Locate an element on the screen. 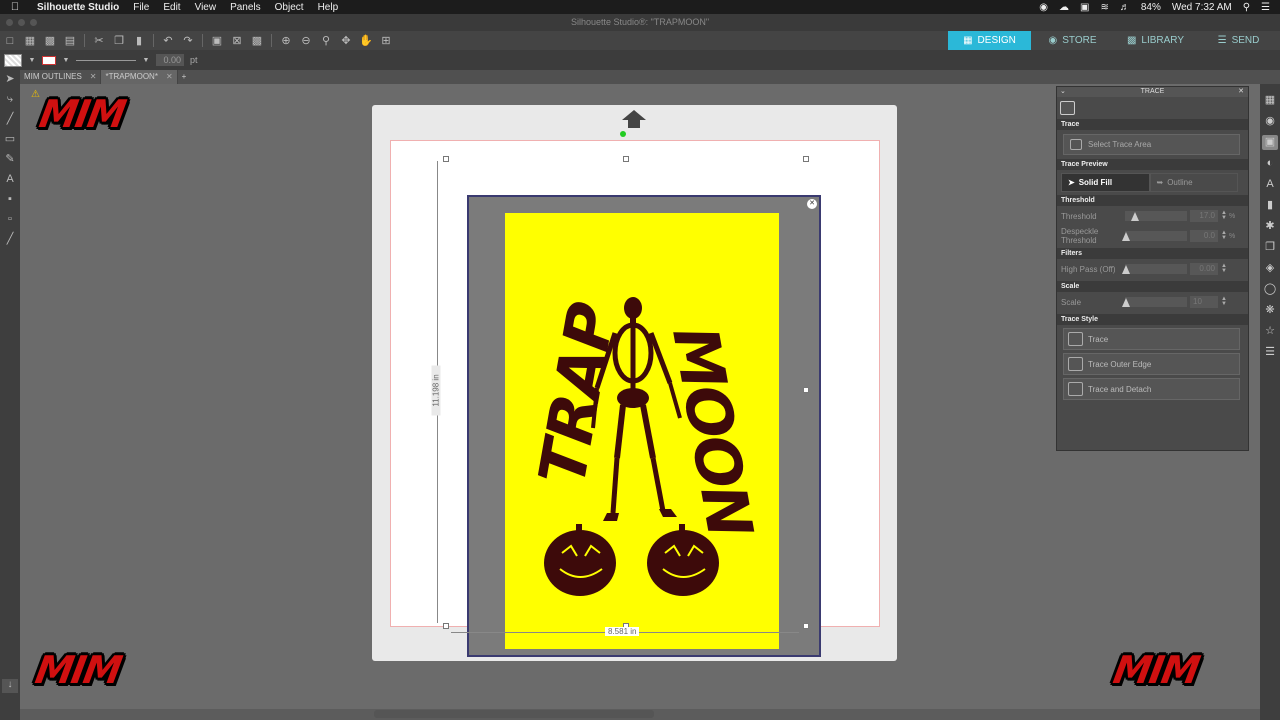  threshold-stepper: ▲ ▼ is located at coordinates (1224, 215).